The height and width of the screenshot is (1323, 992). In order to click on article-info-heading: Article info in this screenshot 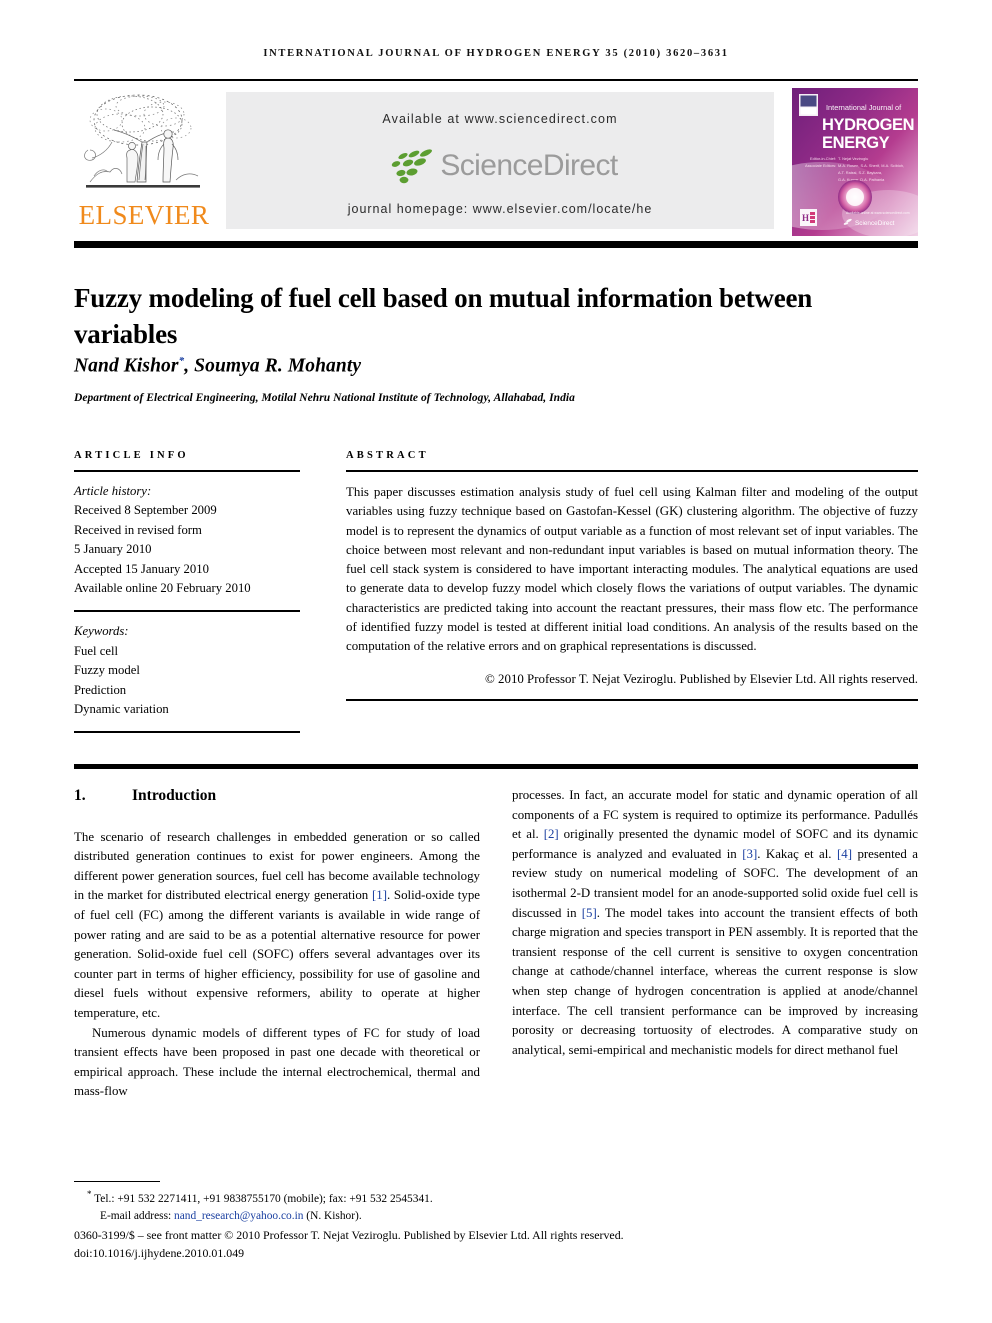, I will do `click(131, 455)`.